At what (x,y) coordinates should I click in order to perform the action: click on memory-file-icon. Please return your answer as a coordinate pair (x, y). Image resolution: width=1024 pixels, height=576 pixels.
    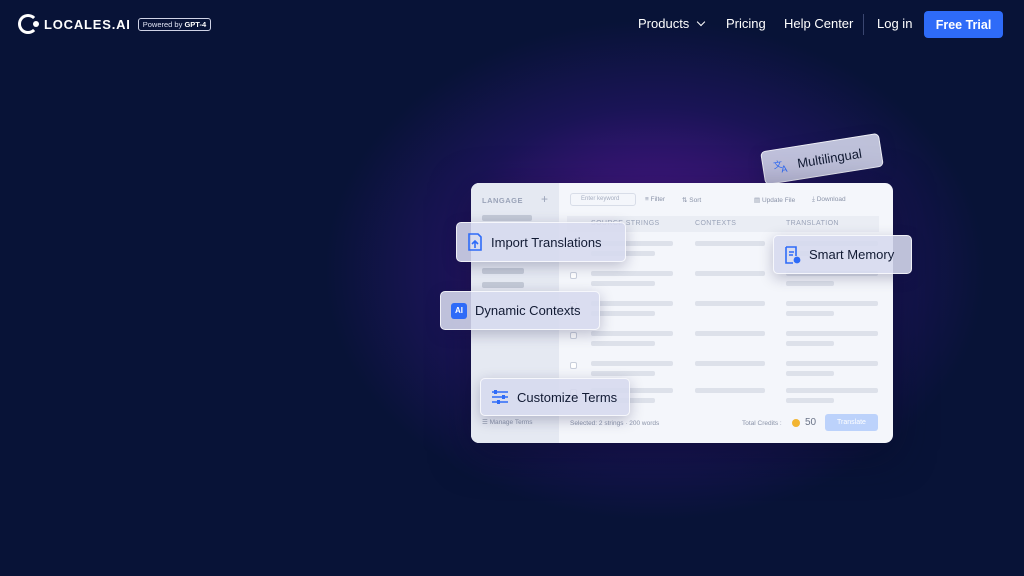
    Looking at the image, I should click on (792, 254).